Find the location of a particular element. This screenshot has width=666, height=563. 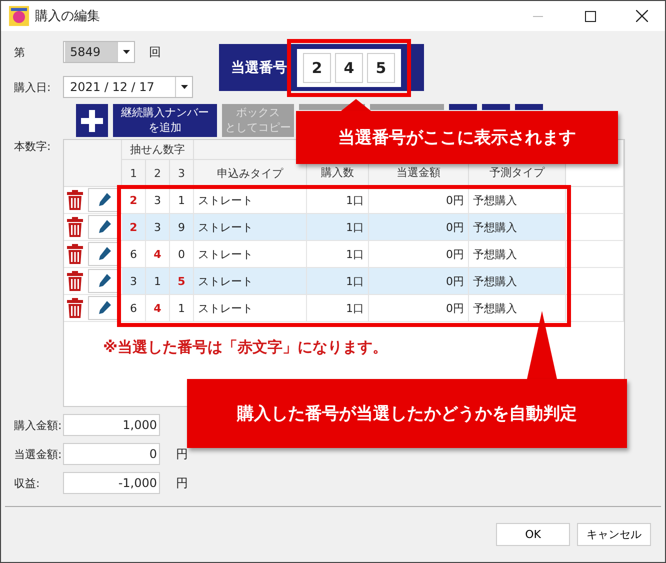

close-icon is located at coordinates (642, 16).